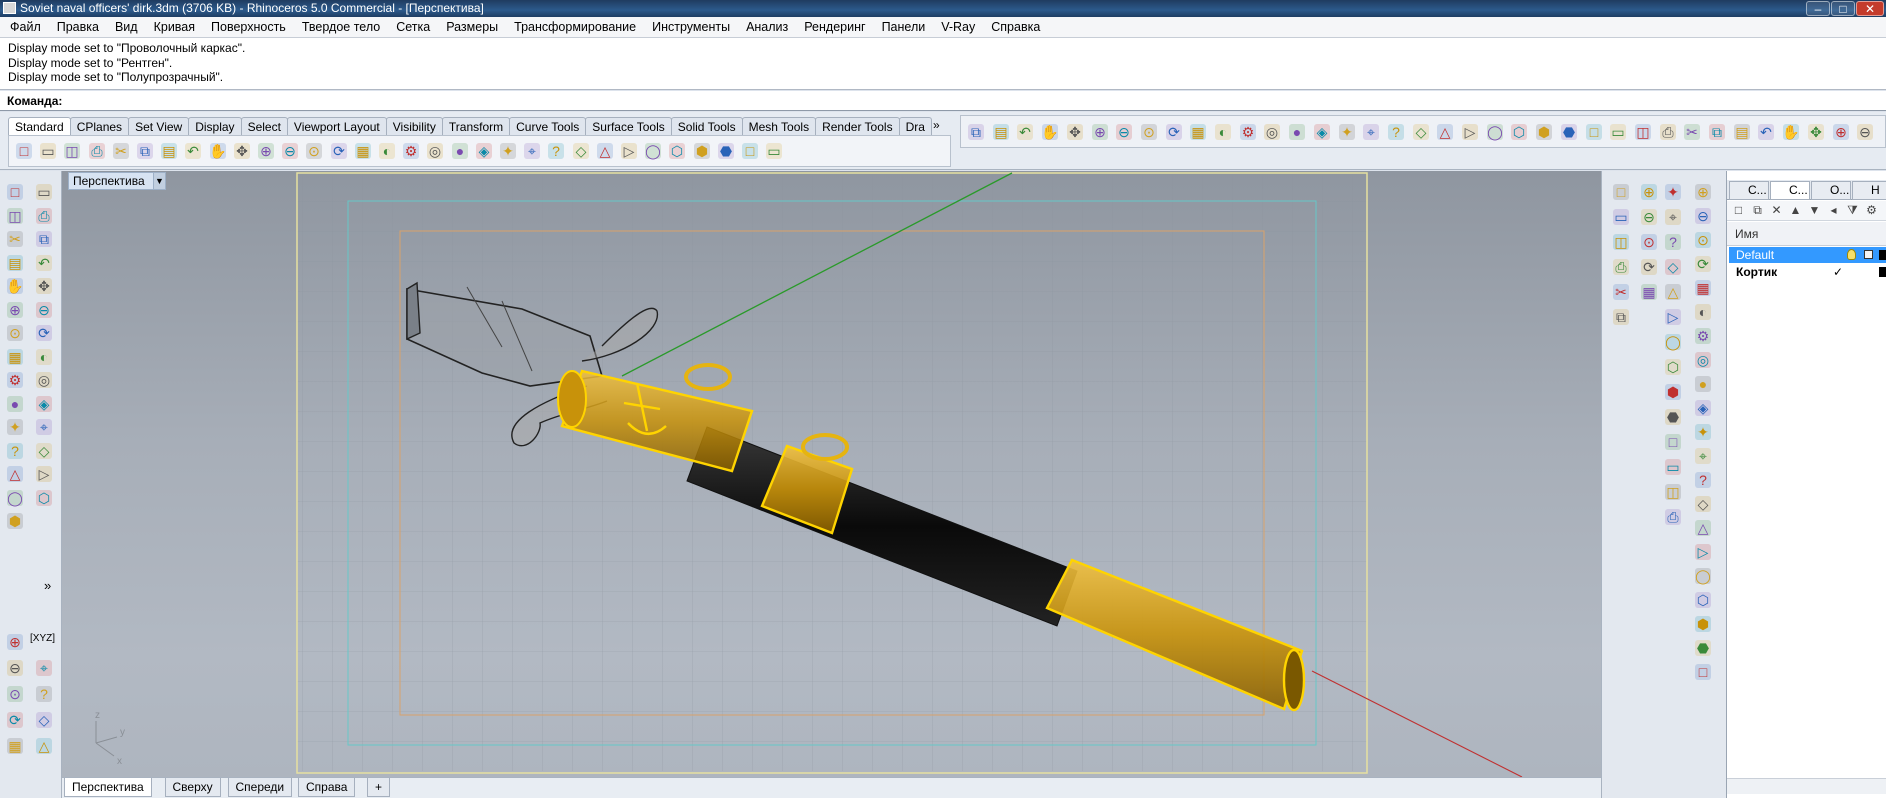  Describe the element at coordinates (1703, 504) in the screenshot. I see `transform-tool-icon: ◇` at that location.